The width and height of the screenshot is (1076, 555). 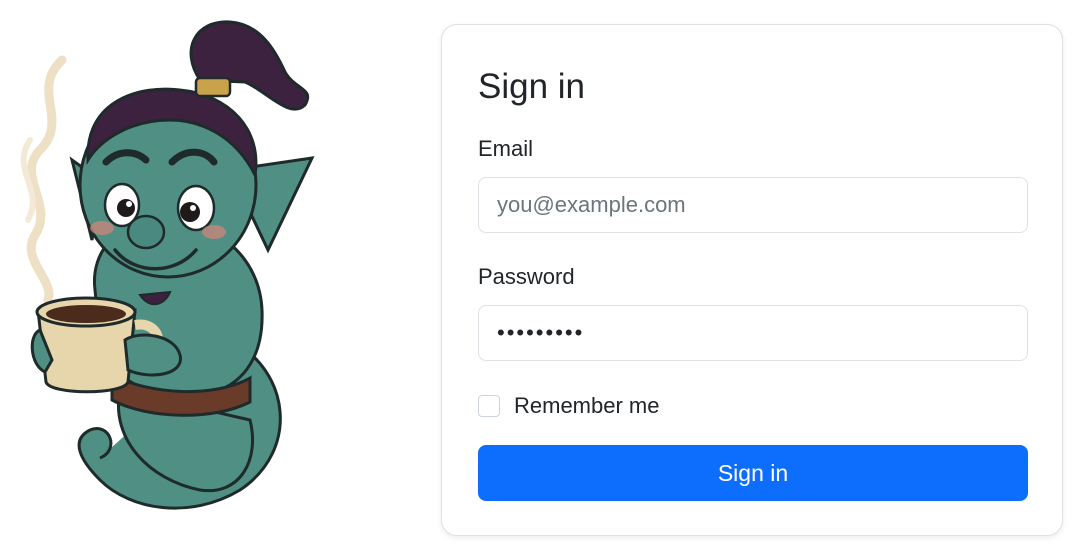 I want to click on sign-in-button: Sign in, so click(x=753, y=473).